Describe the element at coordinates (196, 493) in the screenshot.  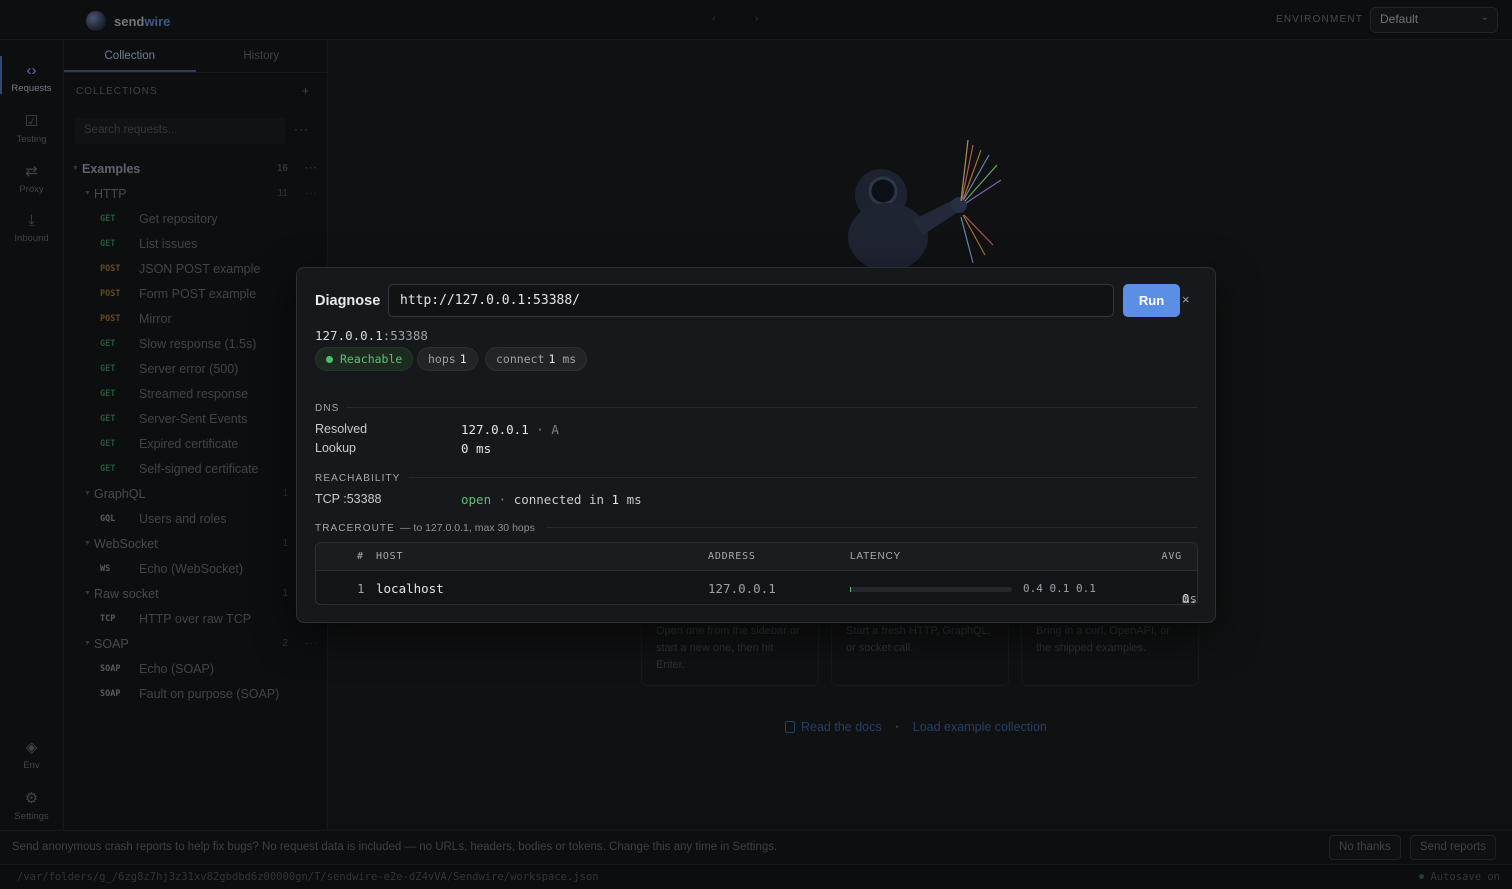
I see `folder-graphql: ▼ GraphQL 1` at that location.